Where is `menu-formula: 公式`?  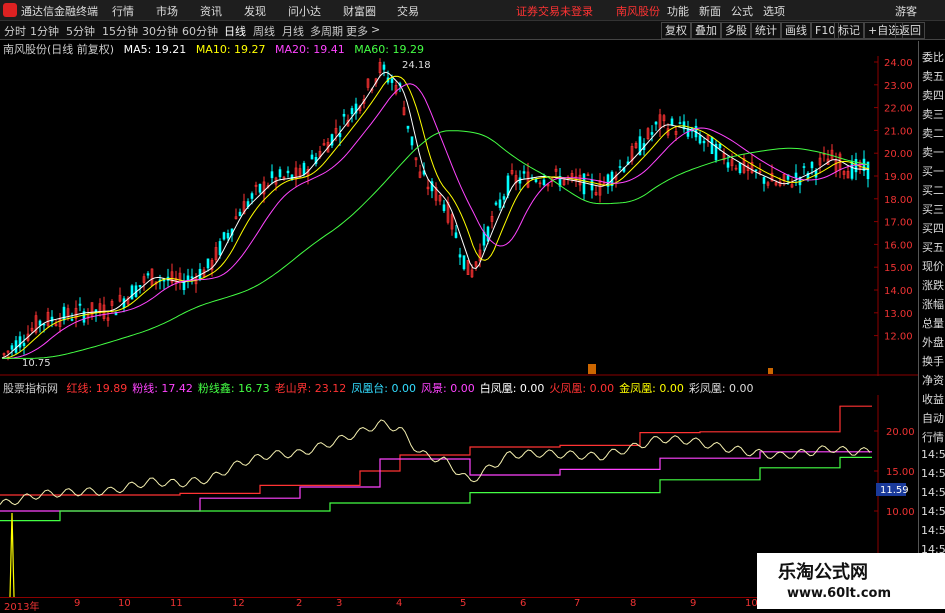 menu-formula: 公式 is located at coordinates (742, 11).